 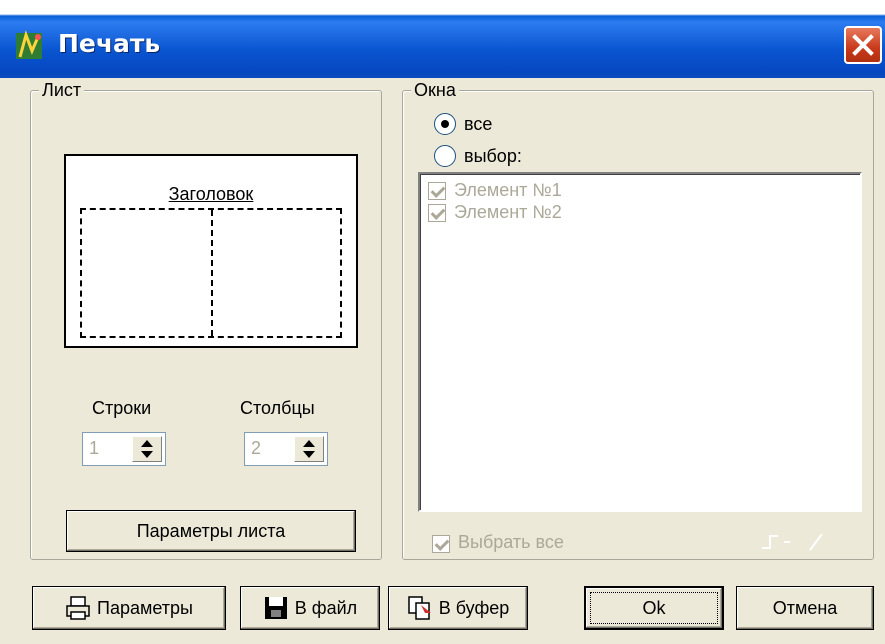 What do you see at coordinates (508, 212) in the screenshot?
I see `list-item-label: Элемент №2` at bounding box center [508, 212].